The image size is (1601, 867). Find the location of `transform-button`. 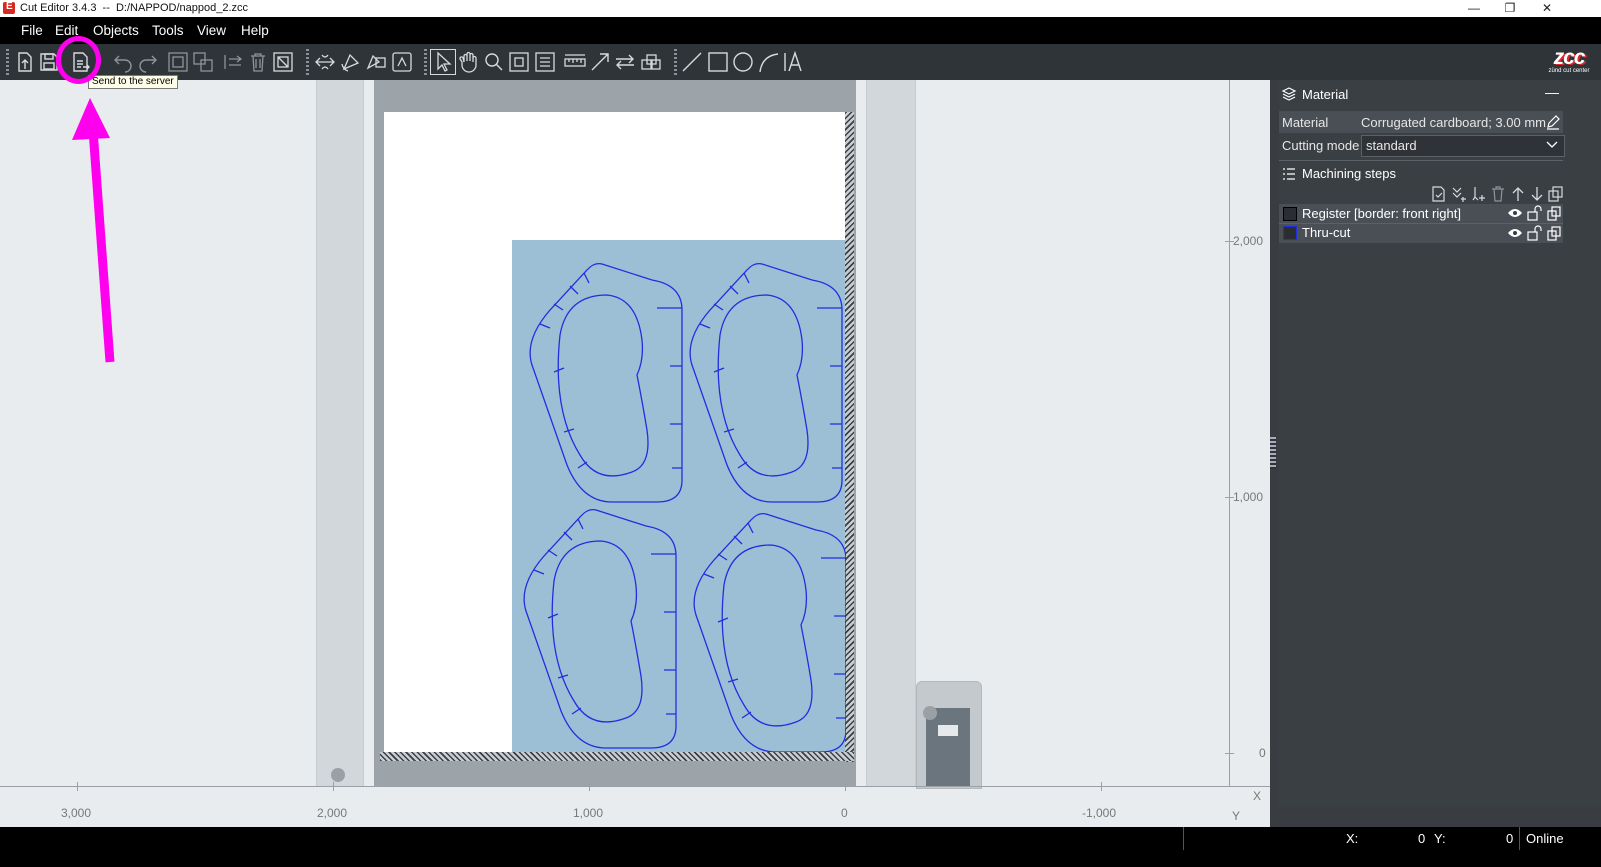

transform-button is located at coordinates (376, 62).